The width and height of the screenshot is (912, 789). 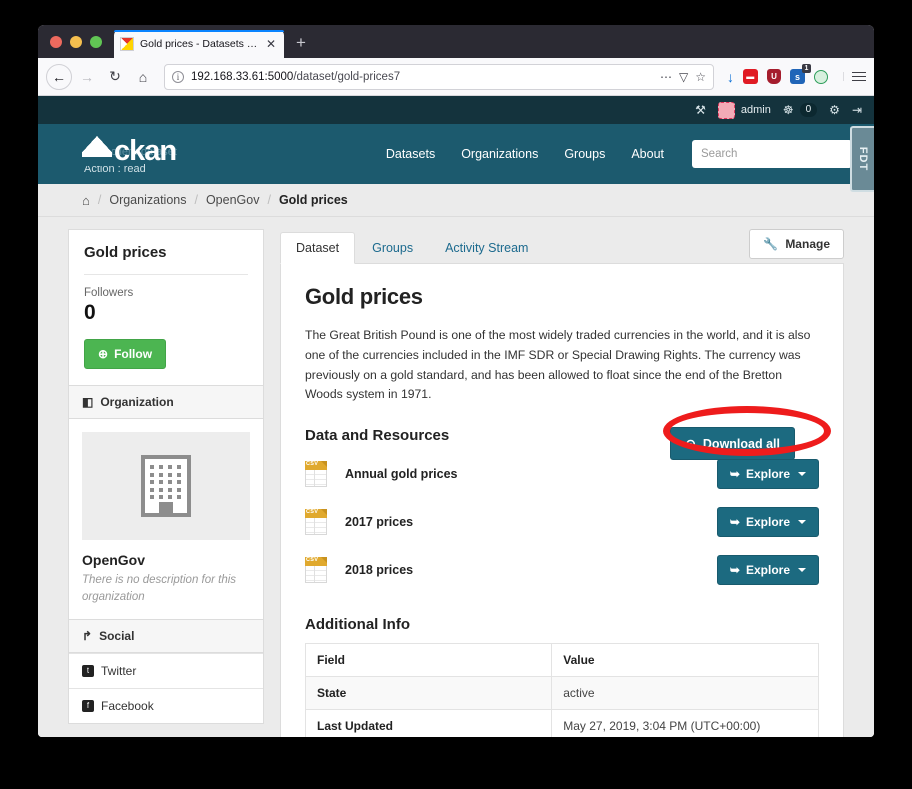 I want to click on list-item: CSV Annual gold prices ➥ Explore, so click(x=562, y=474).